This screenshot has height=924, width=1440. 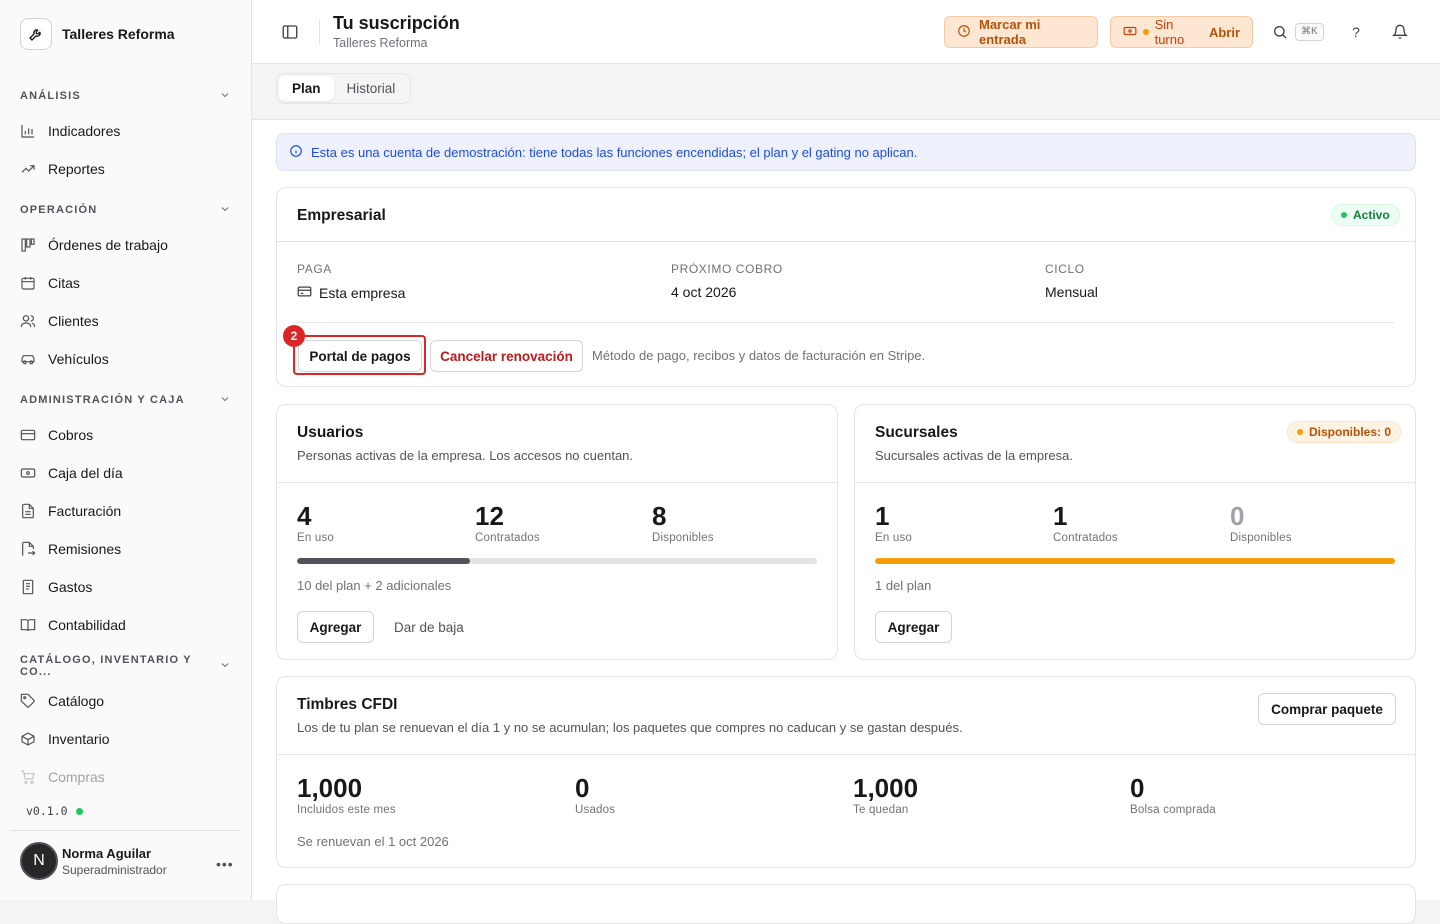 I want to click on sidebar-item-label: Remisiones, so click(x=85, y=549).